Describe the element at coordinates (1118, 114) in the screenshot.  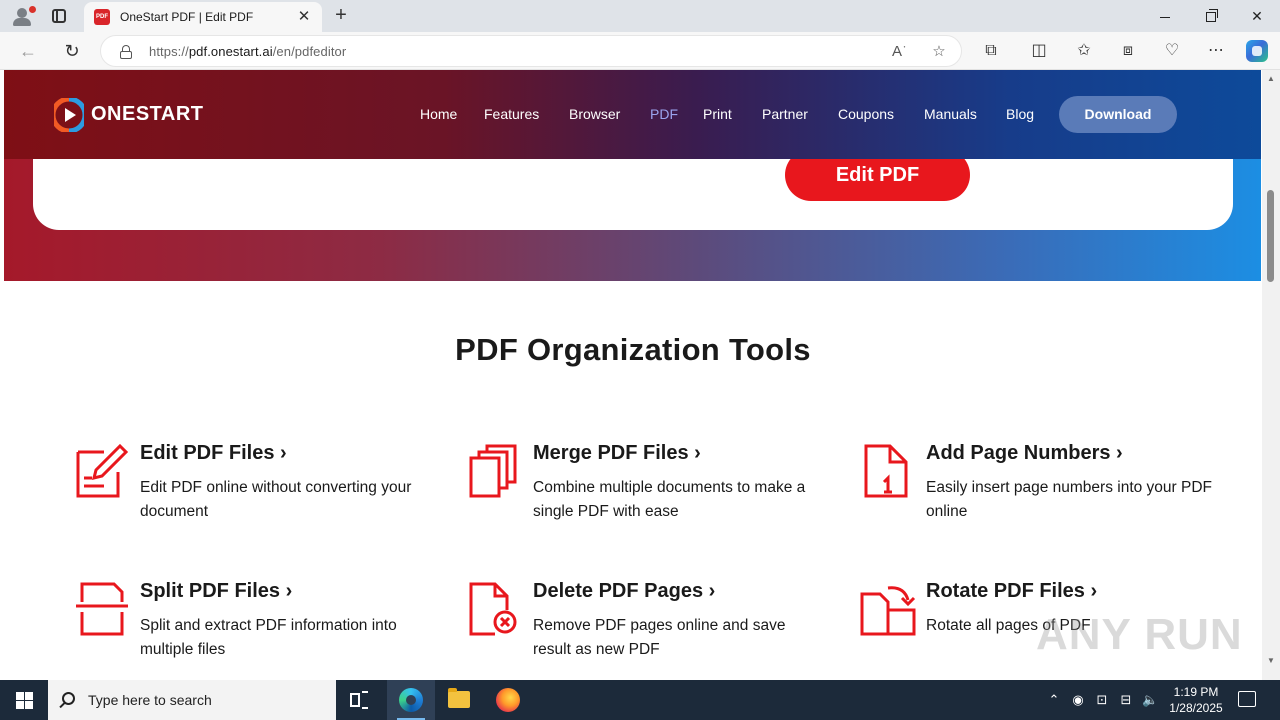
I see `download-button: Download` at that location.